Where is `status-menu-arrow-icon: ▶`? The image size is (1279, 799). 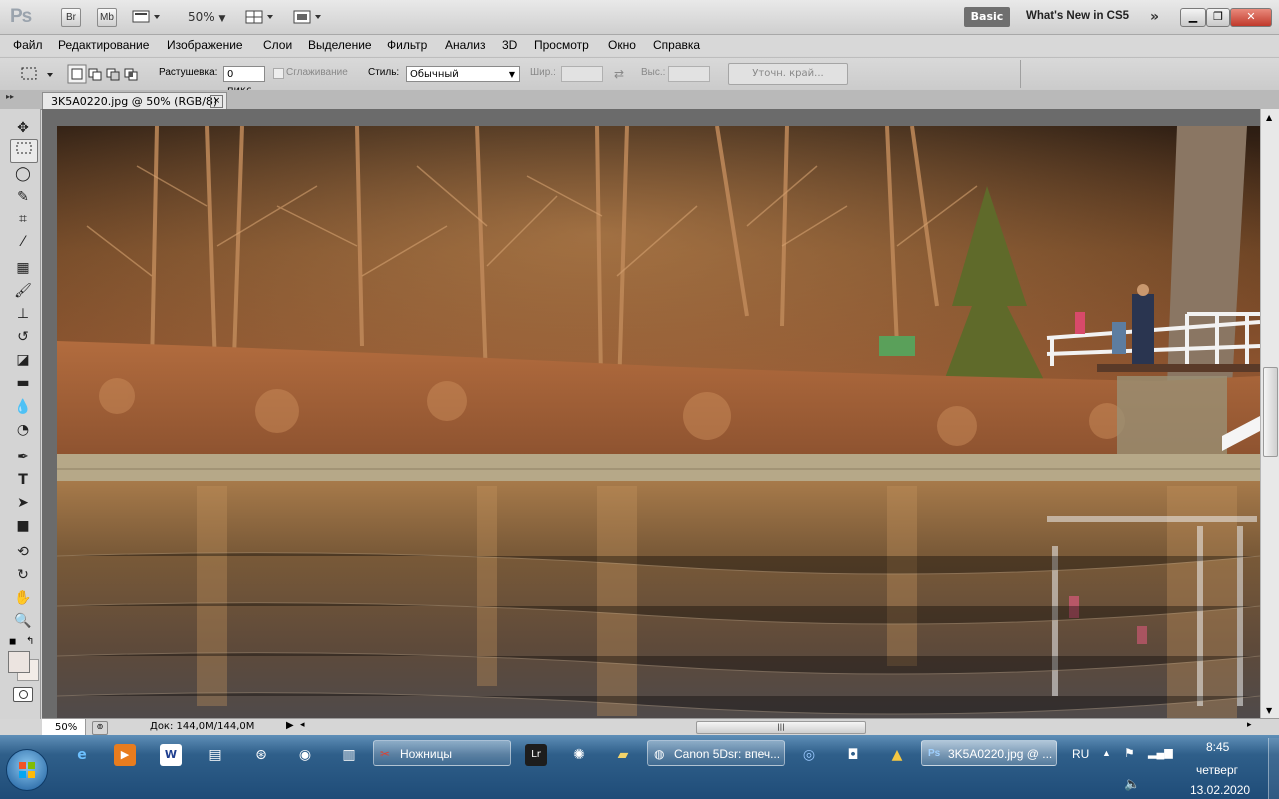
status-menu-arrow-icon: ▶ is located at coordinates (290, 725).